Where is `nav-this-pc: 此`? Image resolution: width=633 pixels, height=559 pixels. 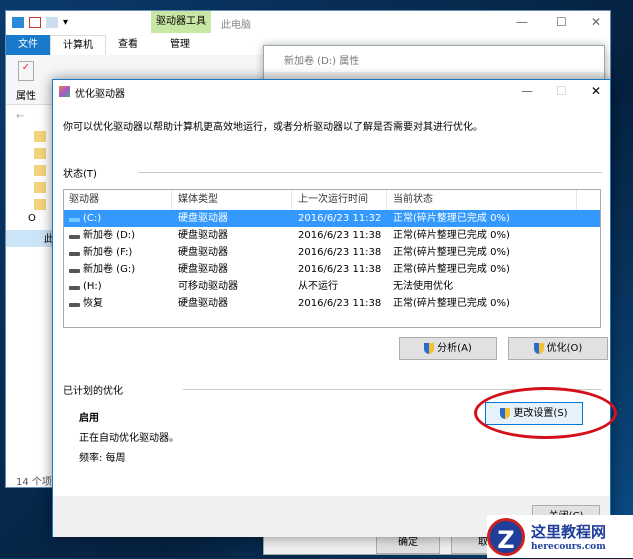
nav-this-pc: 此 is located at coordinates (30, 238).